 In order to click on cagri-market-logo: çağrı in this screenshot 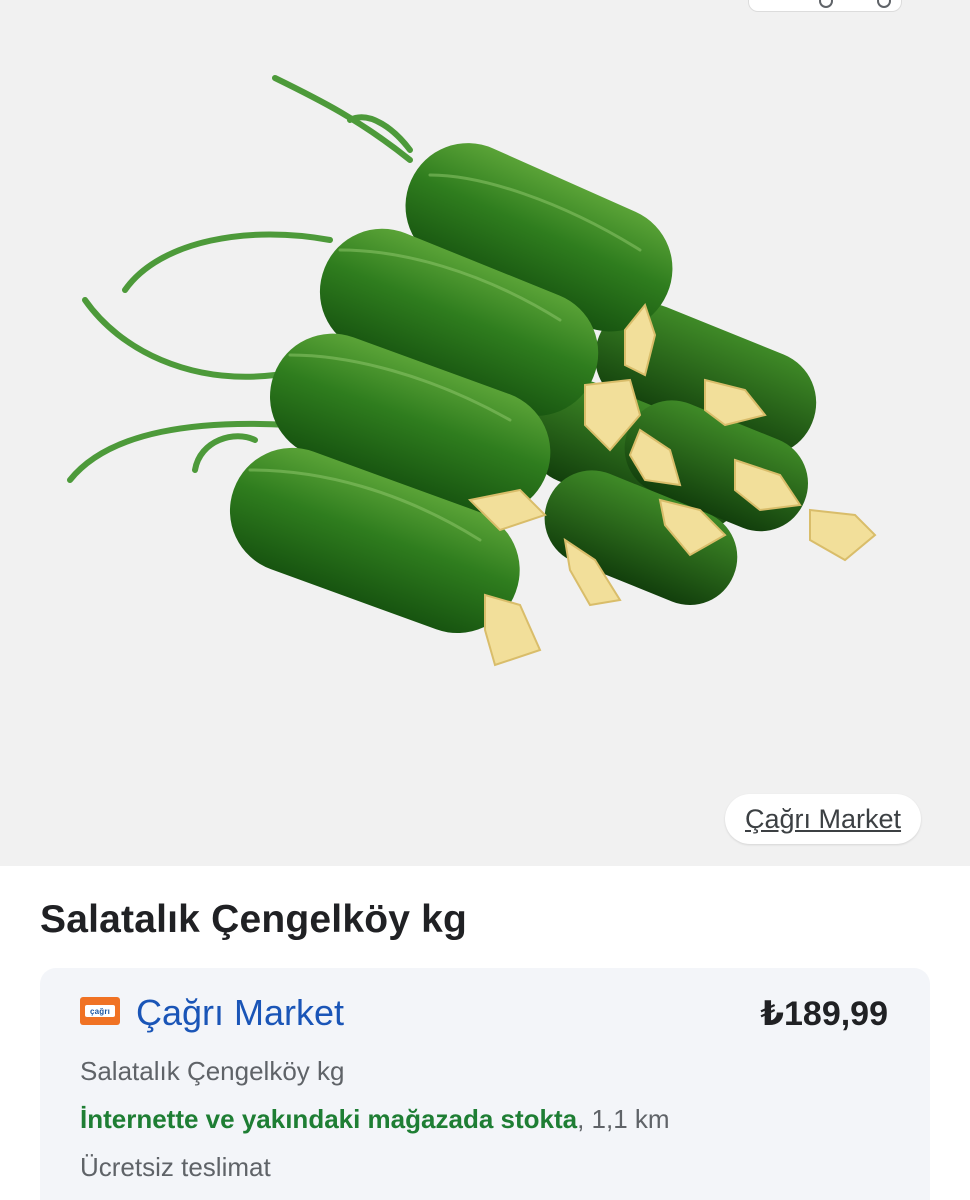, I will do `click(100, 1011)`.